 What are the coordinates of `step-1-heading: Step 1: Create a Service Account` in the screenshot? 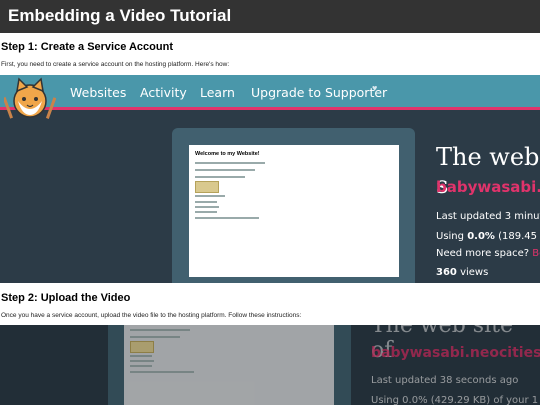 It's located at (87, 47).